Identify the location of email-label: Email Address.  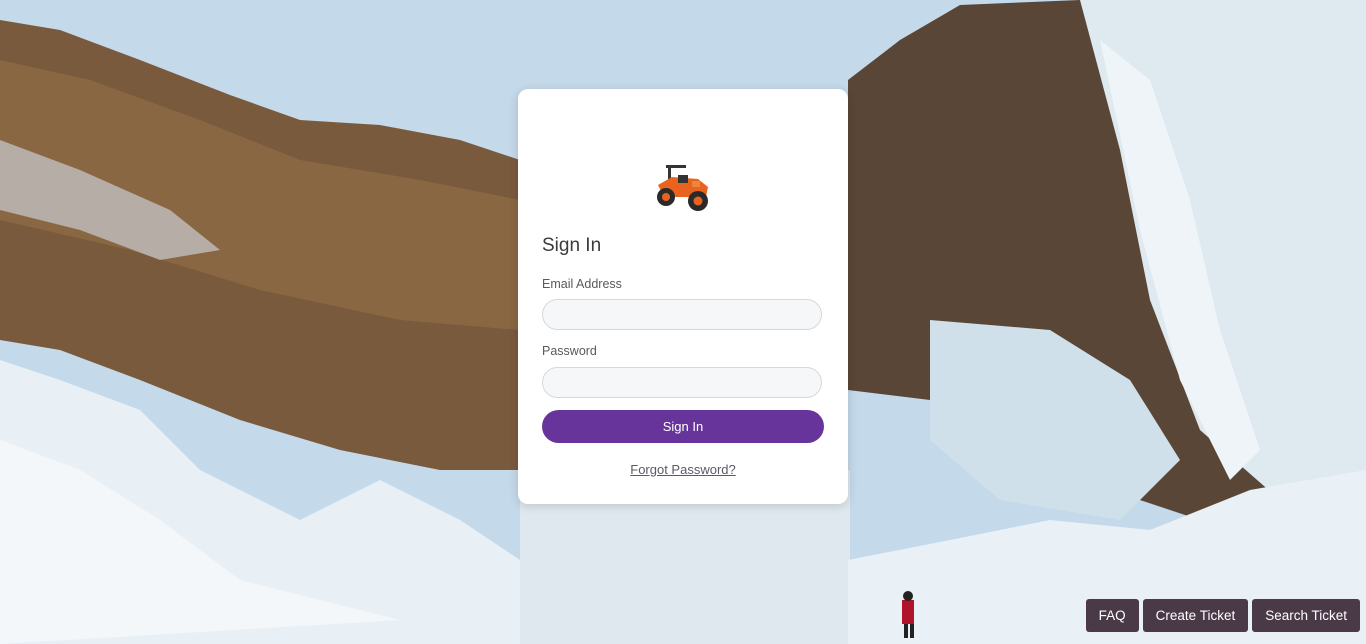
(582, 284).